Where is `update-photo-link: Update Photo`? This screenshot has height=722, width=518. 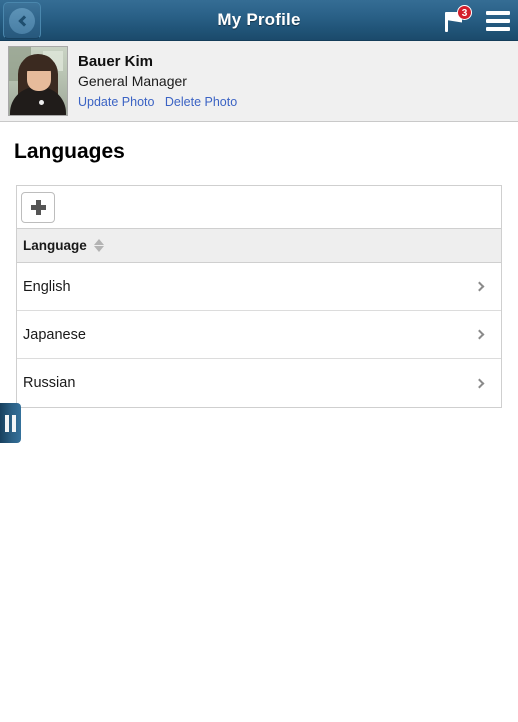 update-photo-link: Update Photo is located at coordinates (116, 102).